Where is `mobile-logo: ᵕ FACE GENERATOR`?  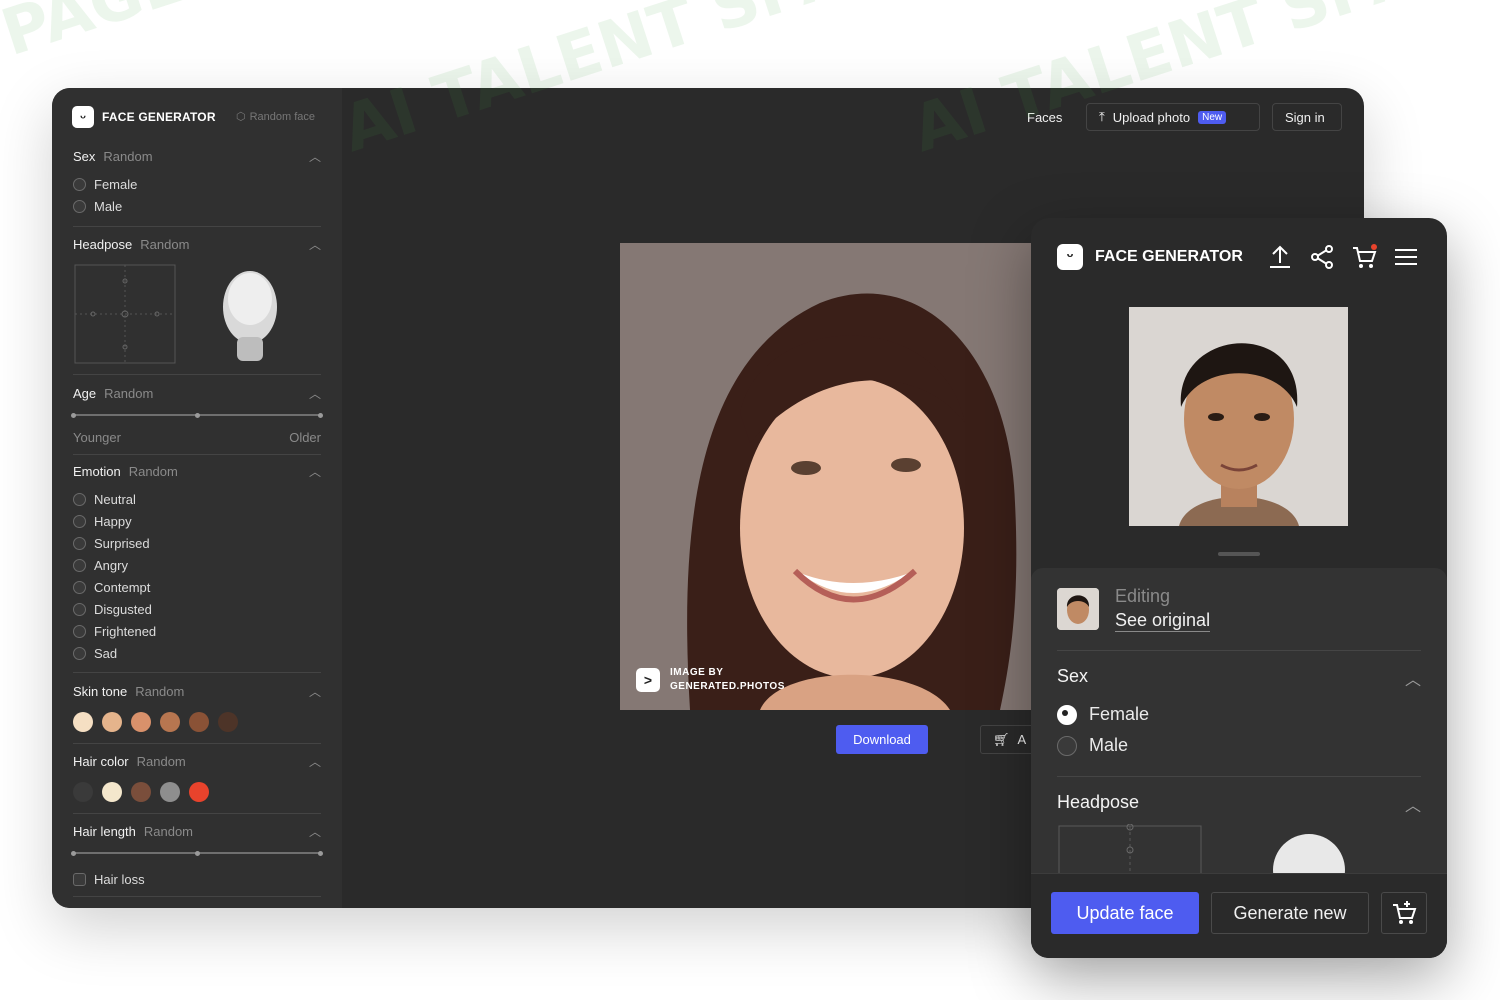
mobile-logo: ᵕ FACE GENERATOR is located at coordinates (1150, 257).